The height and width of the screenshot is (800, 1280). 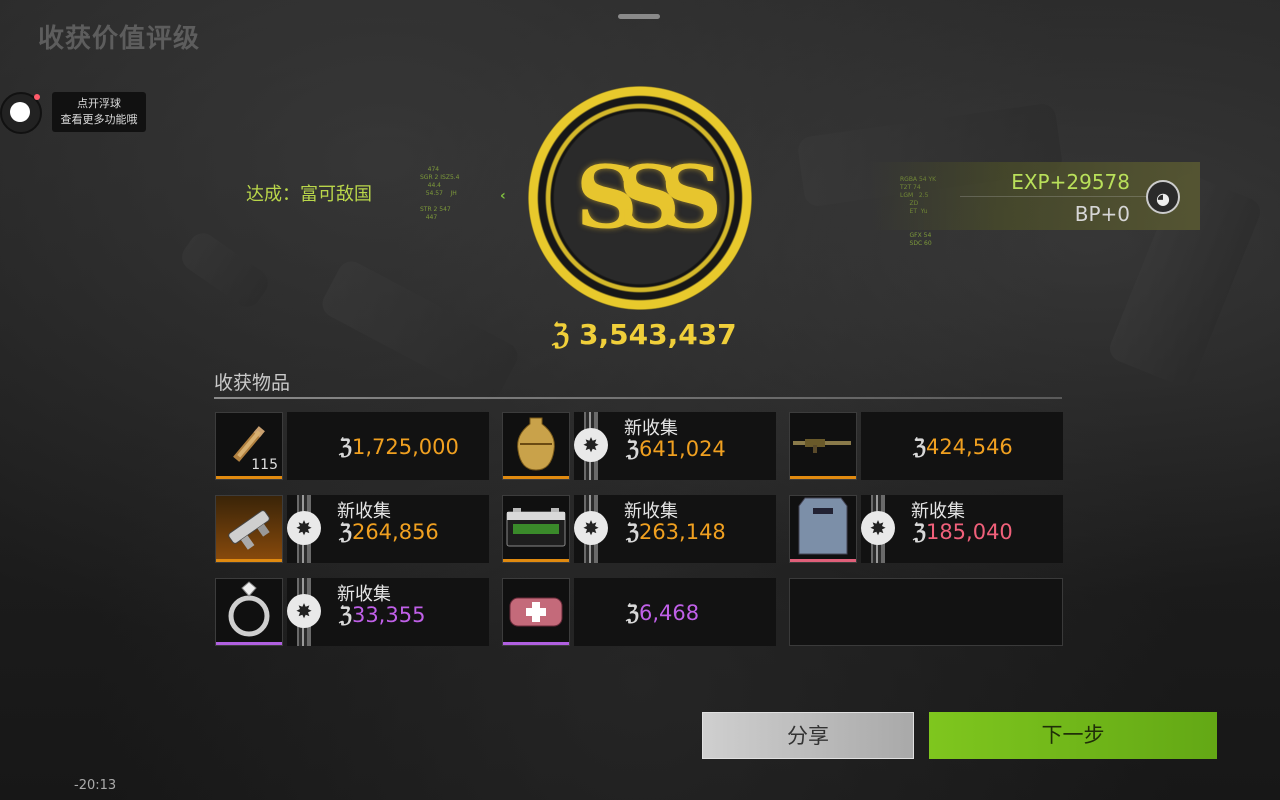 I want to click on item-value: ℨ 263,148, so click(x=676, y=531).